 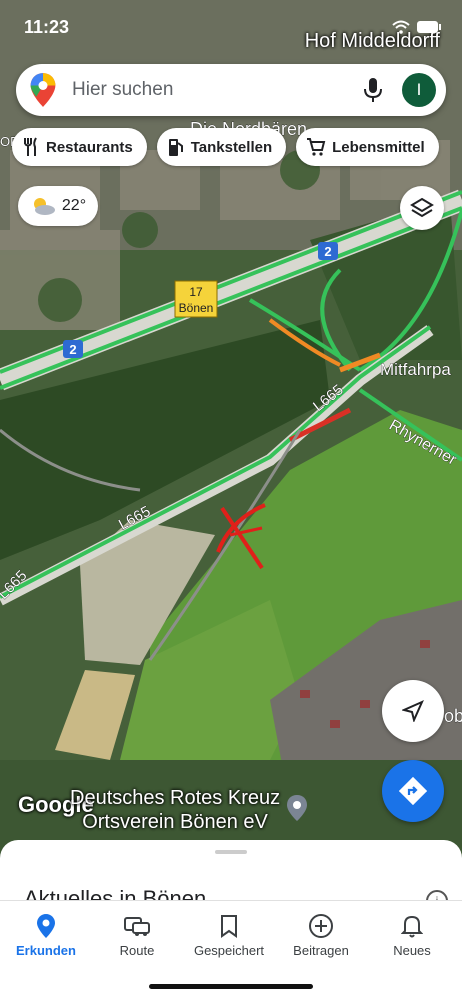 I want to click on microphone-icon, so click(x=373, y=90).